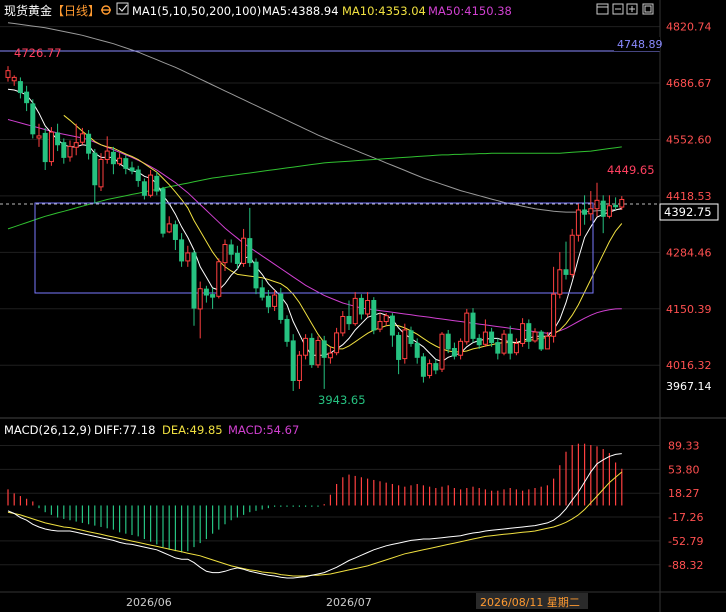 The image size is (726, 612). I want to click on annotation-low: 3943.65, so click(342, 400).